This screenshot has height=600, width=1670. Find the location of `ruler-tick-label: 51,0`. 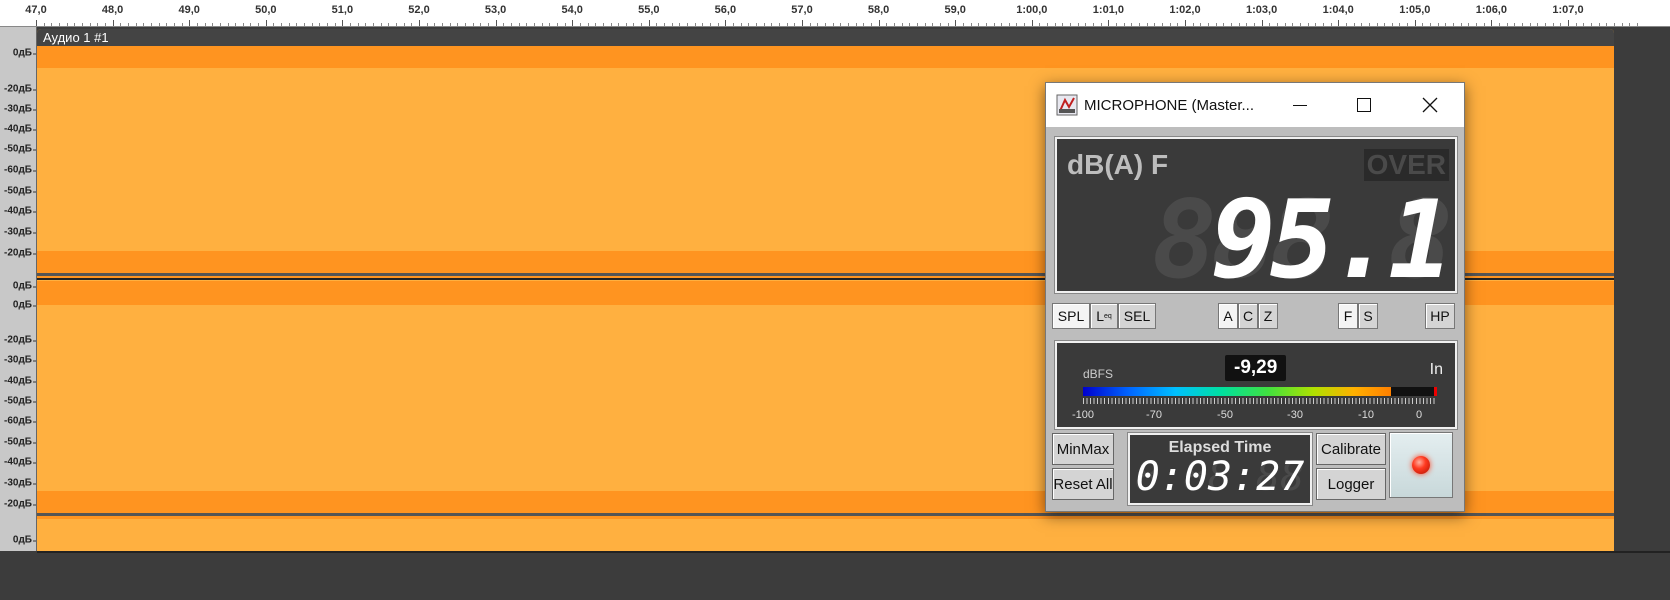

ruler-tick-label: 51,0 is located at coordinates (342, 10).